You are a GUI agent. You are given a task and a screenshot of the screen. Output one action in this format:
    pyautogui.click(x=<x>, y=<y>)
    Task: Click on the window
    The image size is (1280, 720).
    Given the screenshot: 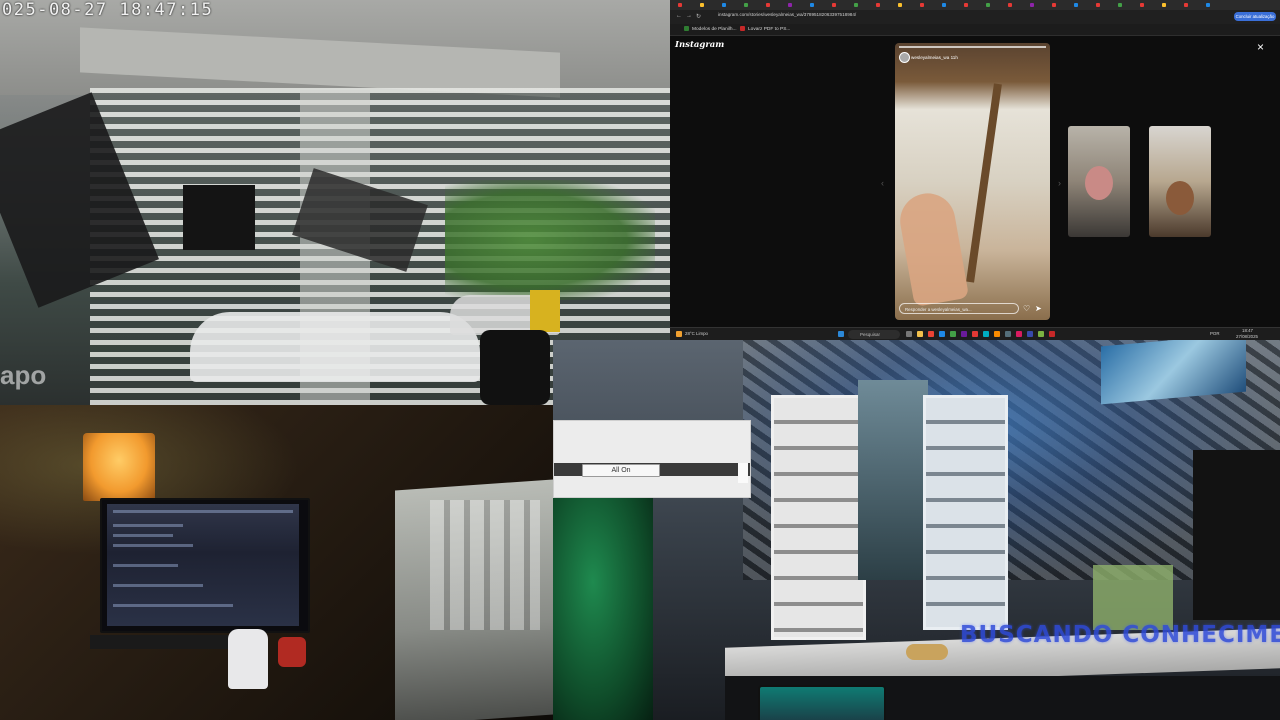 What is the action you would take?
    pyautogui.click(x=893, y=480)
    